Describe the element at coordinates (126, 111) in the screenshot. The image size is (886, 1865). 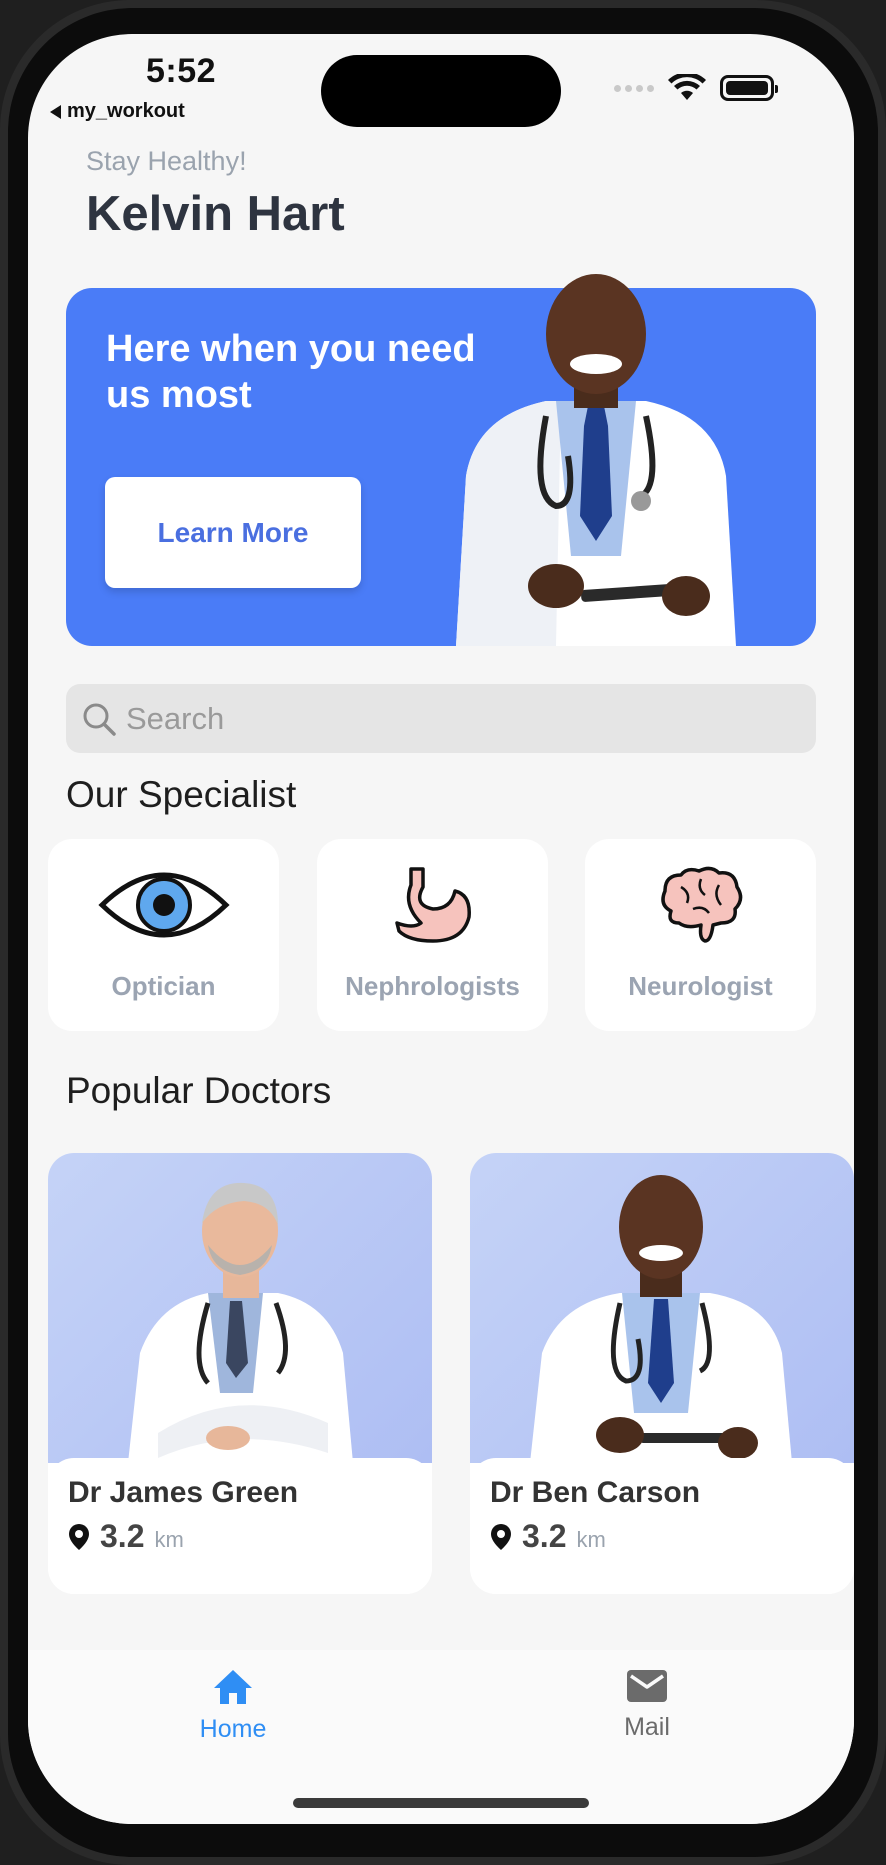
I see `back-link-label: my_workout` at that location.